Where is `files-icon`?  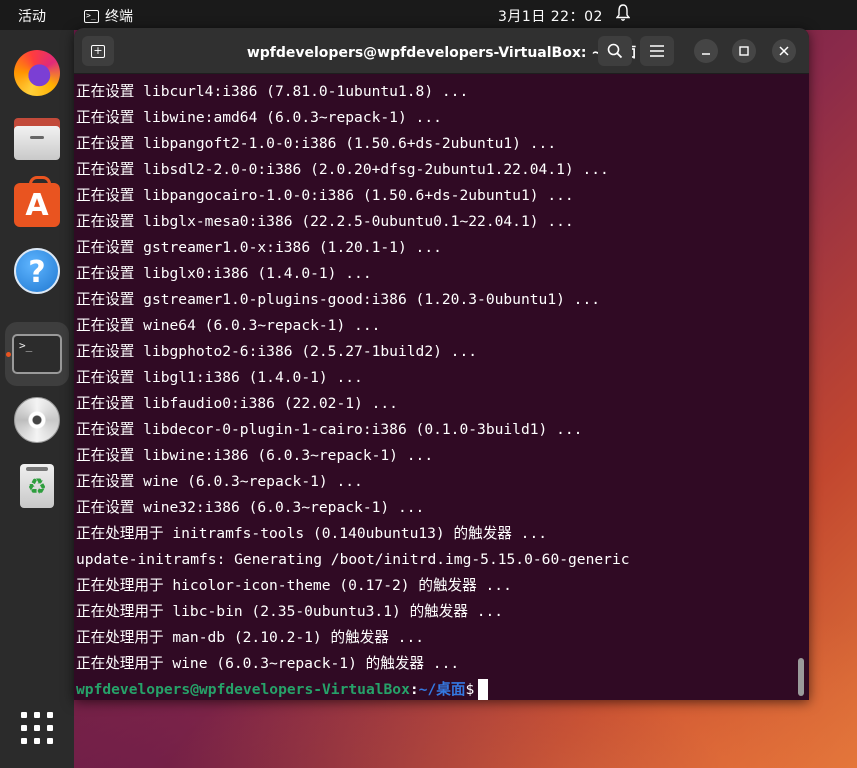
files-icon is located at coordinates (37, 139).